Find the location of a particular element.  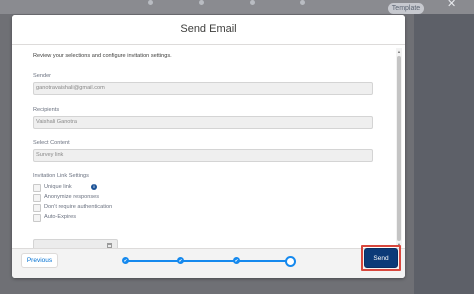

unique-link-checkbox is located at coordinates (37, 188).